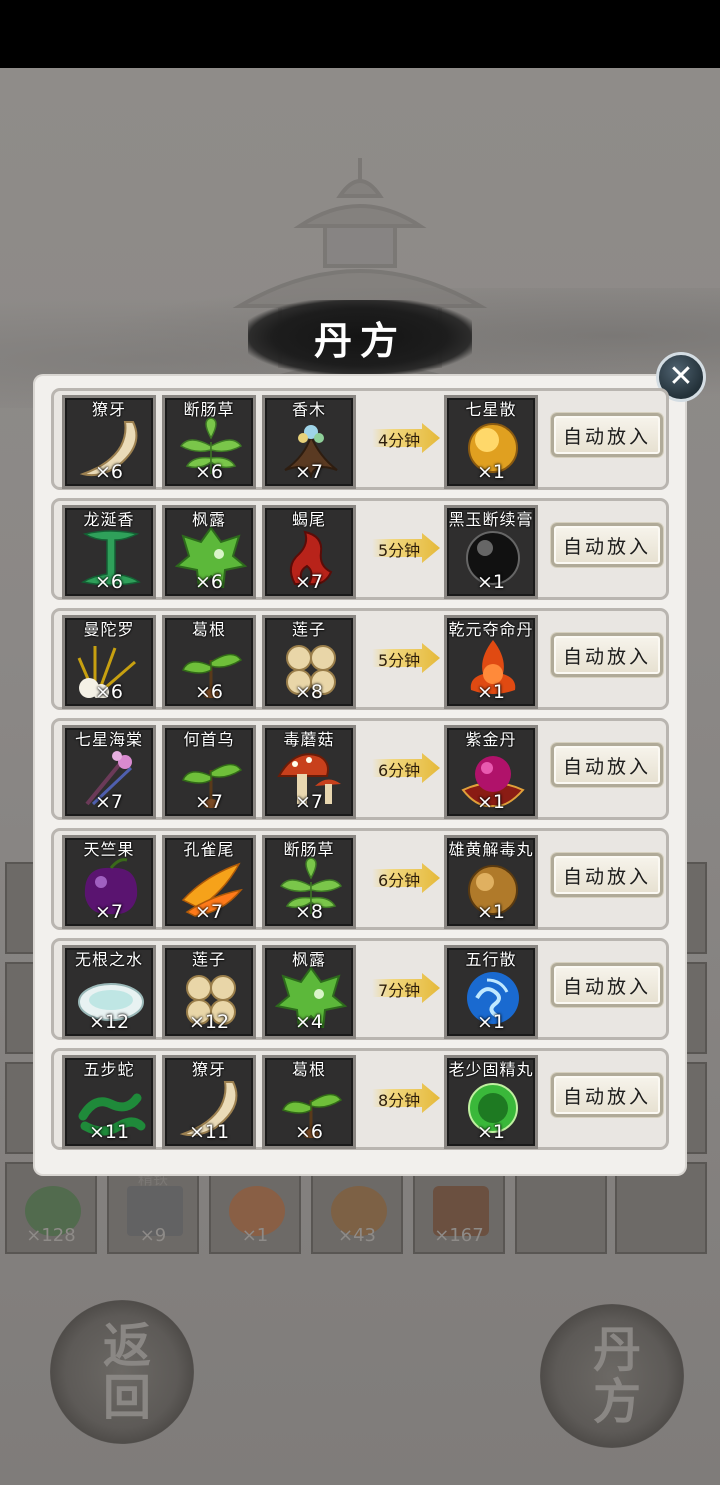 The height and width of the screenshot is (1485, 720). I want to click on inventory-row: ×128 精铁 ×9 ×1 ×43 ×167, so click(360, 1210).